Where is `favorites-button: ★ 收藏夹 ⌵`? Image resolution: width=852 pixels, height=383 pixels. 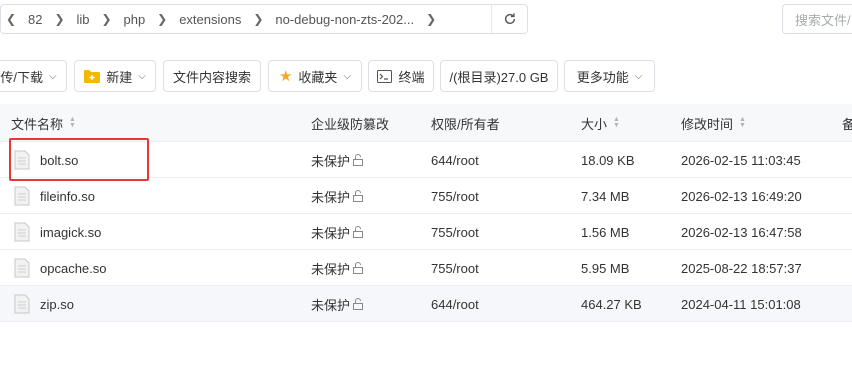
favorites-button: ★ 收藏夹 ⌵ is located at coordinates (315, 76).